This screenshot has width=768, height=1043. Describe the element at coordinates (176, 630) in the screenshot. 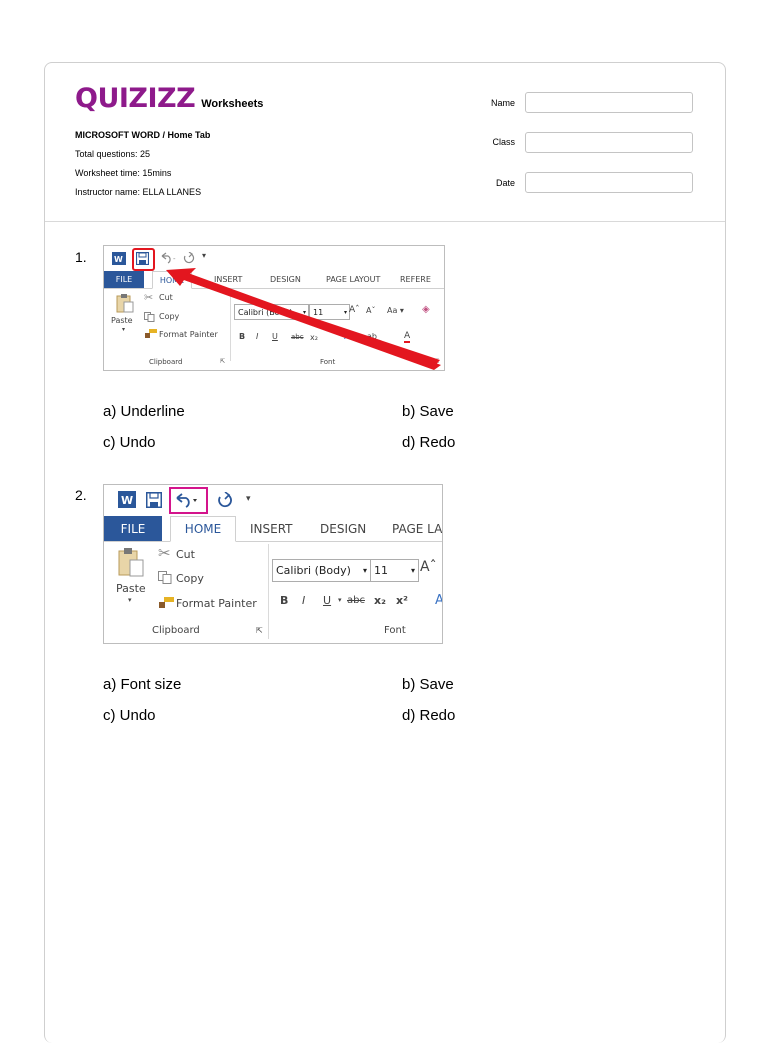

I see `clipboard-group-label: Clipboard` at that location.